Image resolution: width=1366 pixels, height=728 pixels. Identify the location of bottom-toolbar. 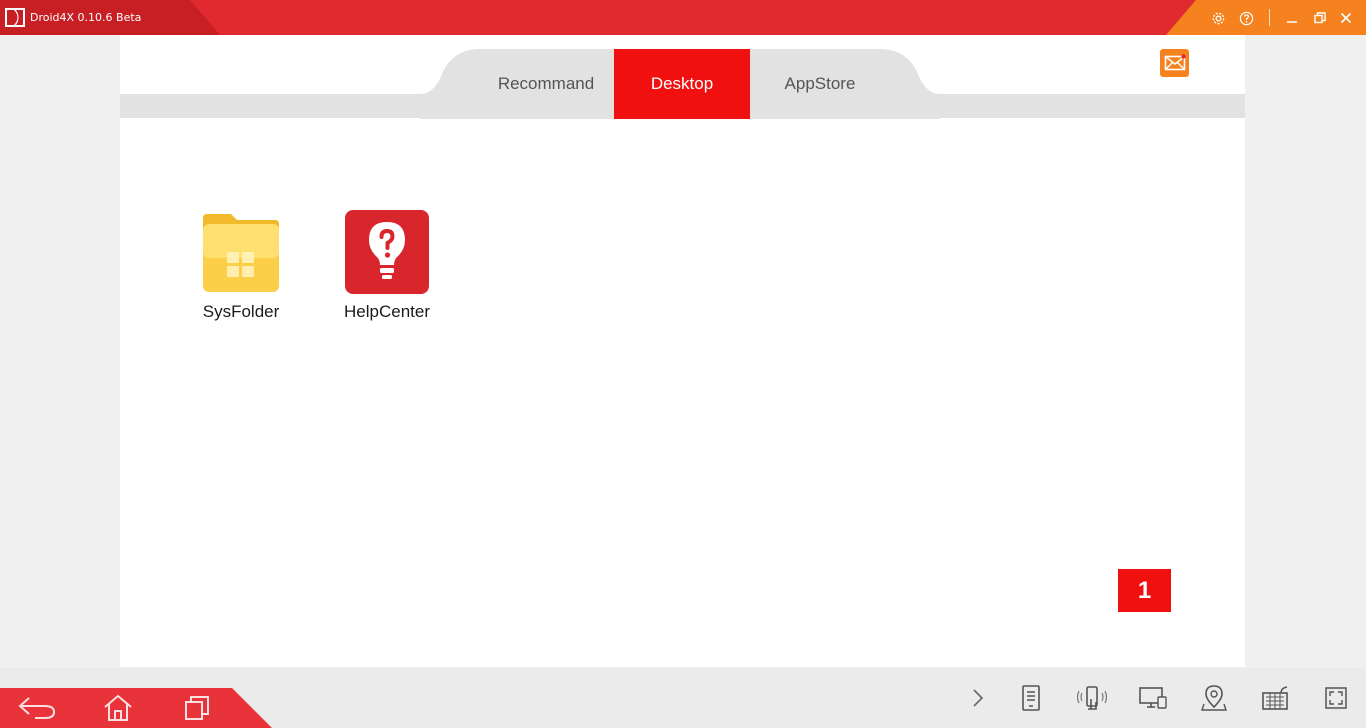
(683, 698).